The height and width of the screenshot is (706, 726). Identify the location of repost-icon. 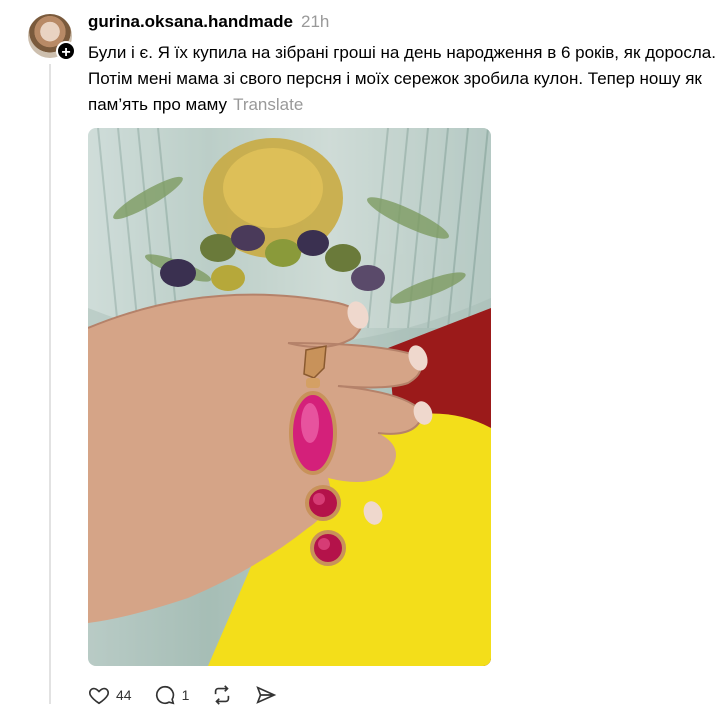
(222, 695).